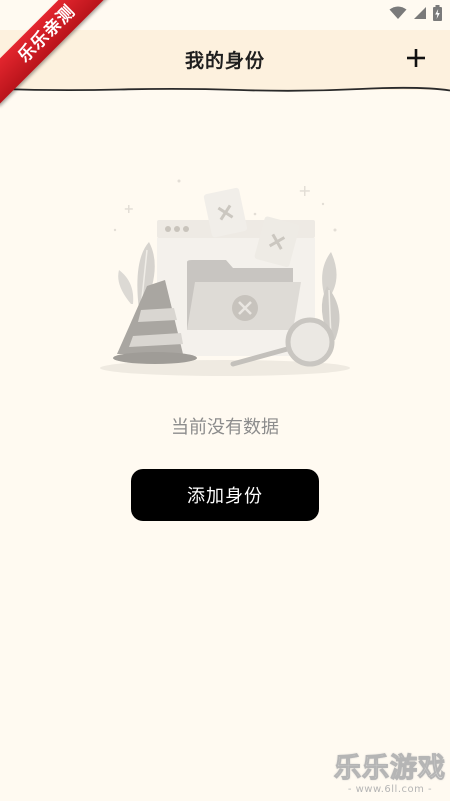 The height and width of the screenshot is (801, 450). What do you see at coordinates (225, 495) in the screenshot?
I see `add-identity-button: 添加身份` at bounding box center [225, 495].